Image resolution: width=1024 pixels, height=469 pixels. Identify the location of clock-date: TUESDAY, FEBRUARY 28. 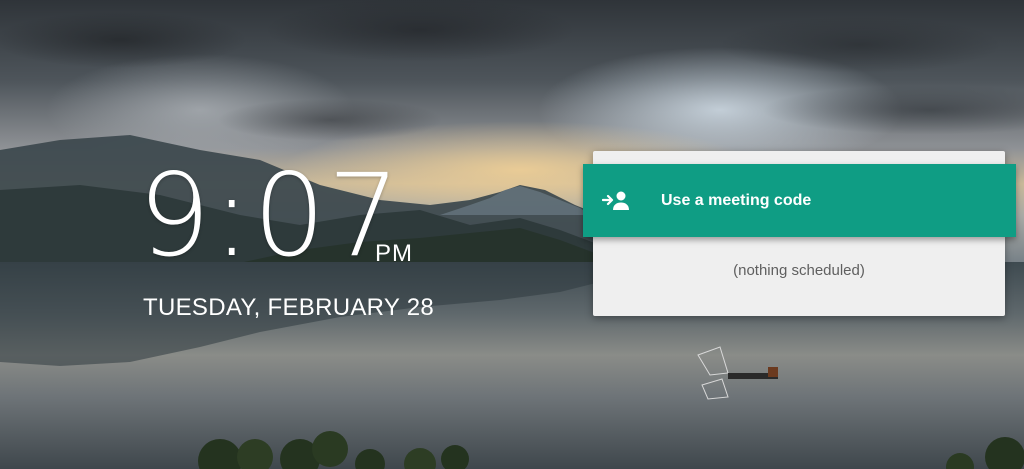
(288, 307).